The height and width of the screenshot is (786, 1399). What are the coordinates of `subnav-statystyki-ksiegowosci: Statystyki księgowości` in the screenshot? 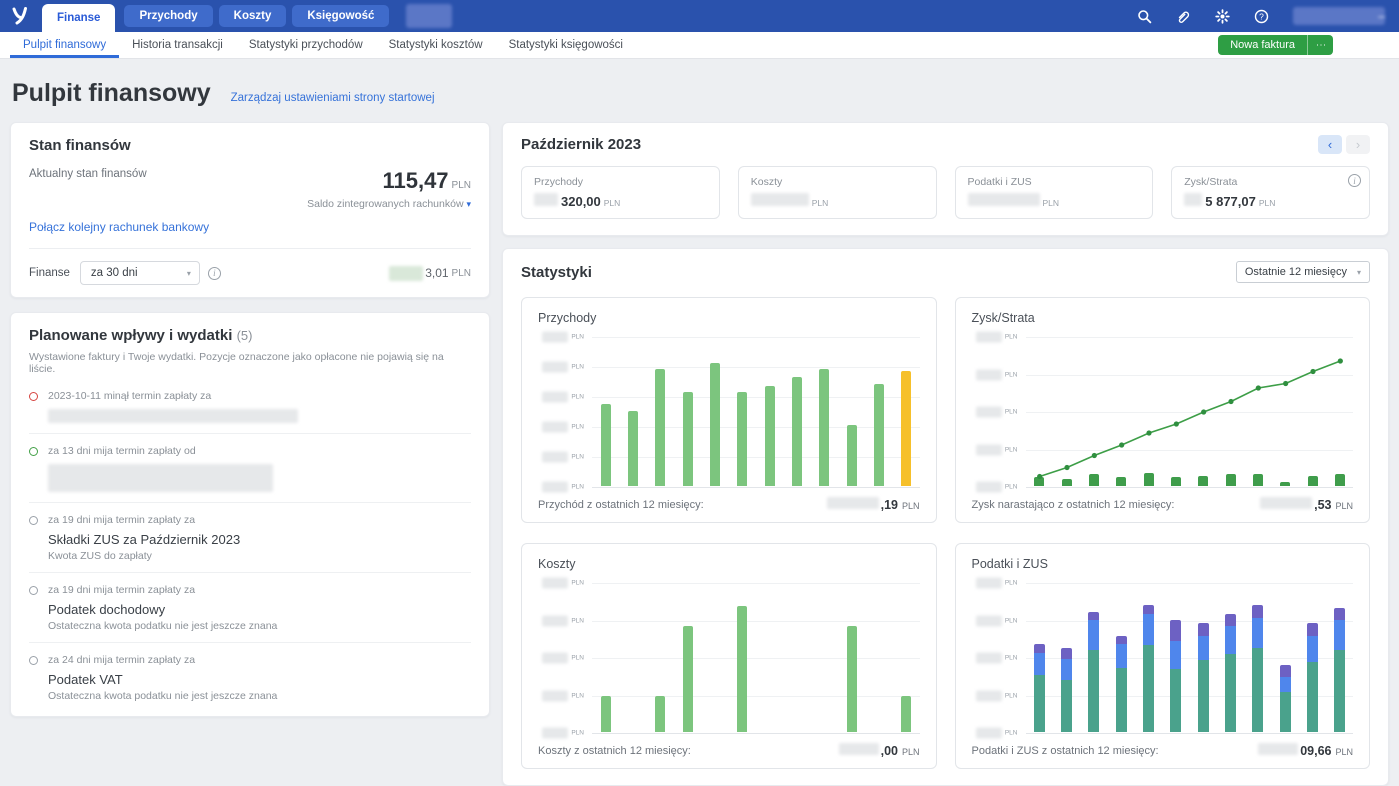 It's located at (566, 45).